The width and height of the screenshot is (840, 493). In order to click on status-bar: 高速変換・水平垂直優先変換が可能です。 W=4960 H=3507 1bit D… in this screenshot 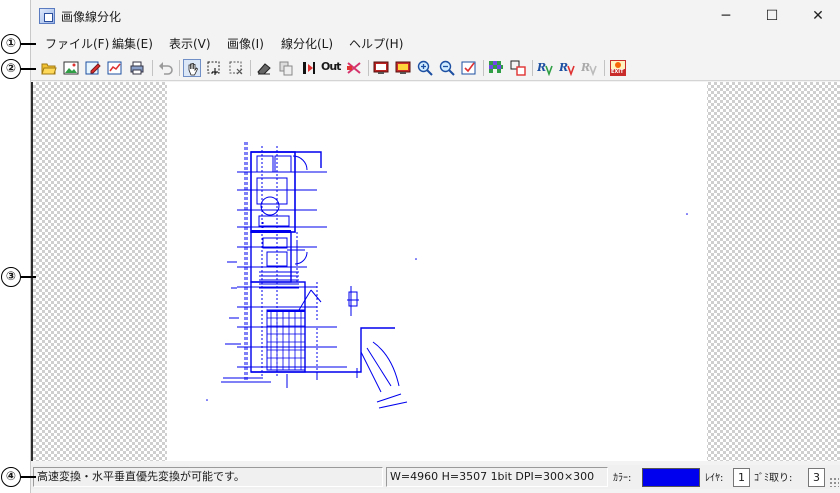, I will do `click(435, 477)`.